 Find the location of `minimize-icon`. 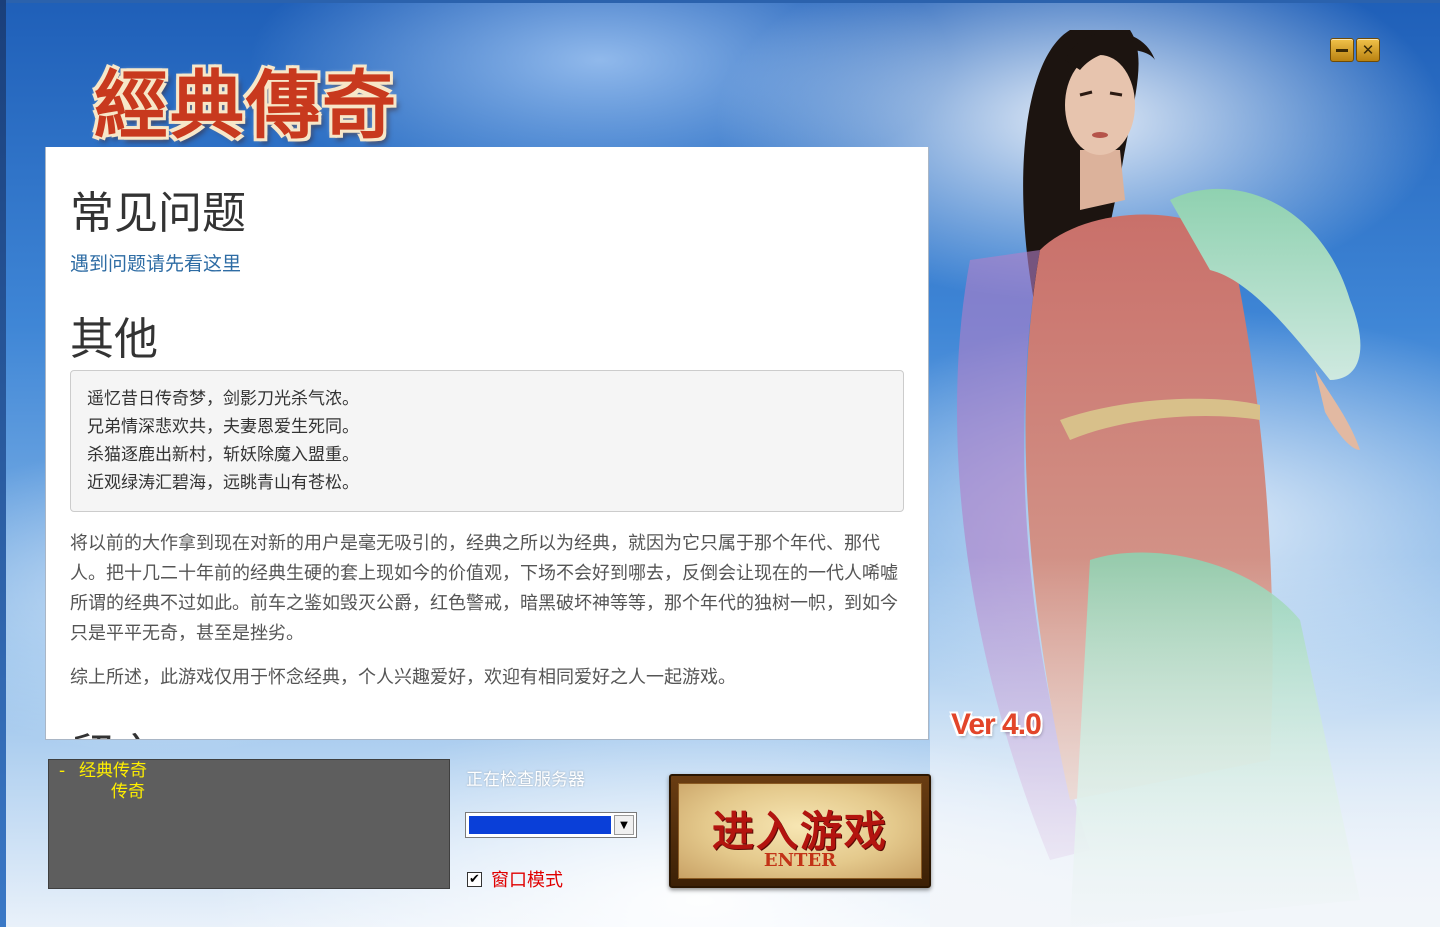

minimize-icon is located at coordinates (1342, 50).